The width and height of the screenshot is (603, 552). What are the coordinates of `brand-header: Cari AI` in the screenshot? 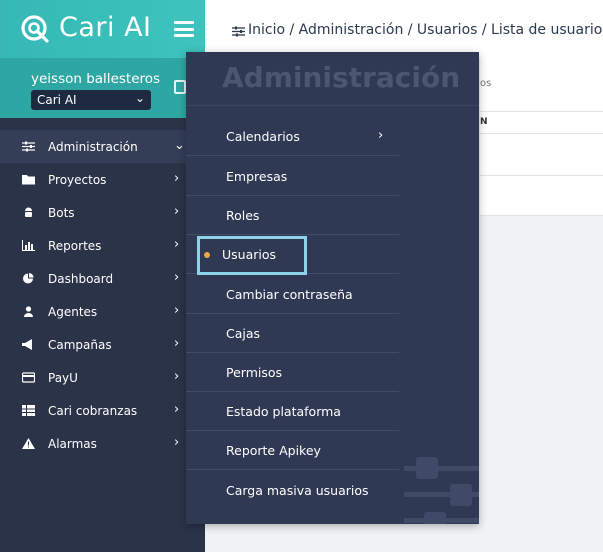 It's located at (102, 29).